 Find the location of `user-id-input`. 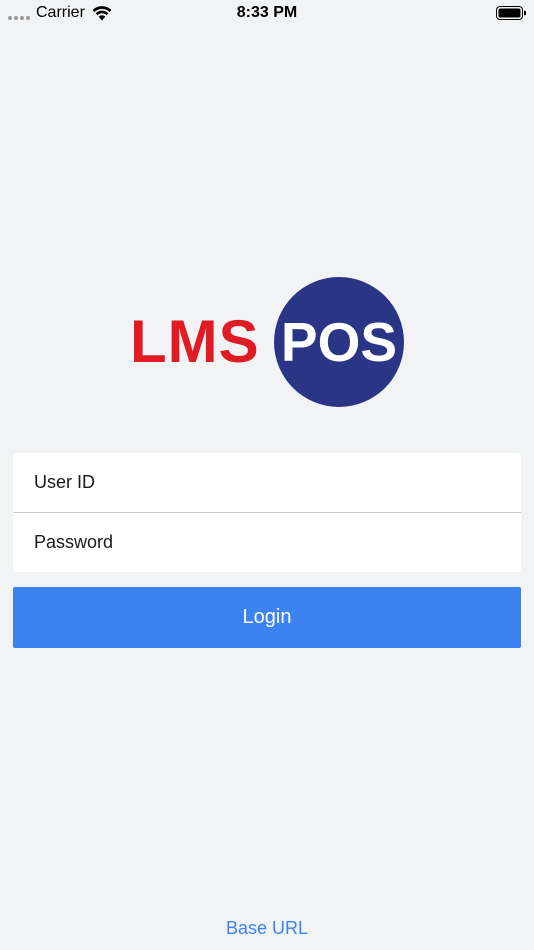

user-id-input is located at coordinates (267, 482).